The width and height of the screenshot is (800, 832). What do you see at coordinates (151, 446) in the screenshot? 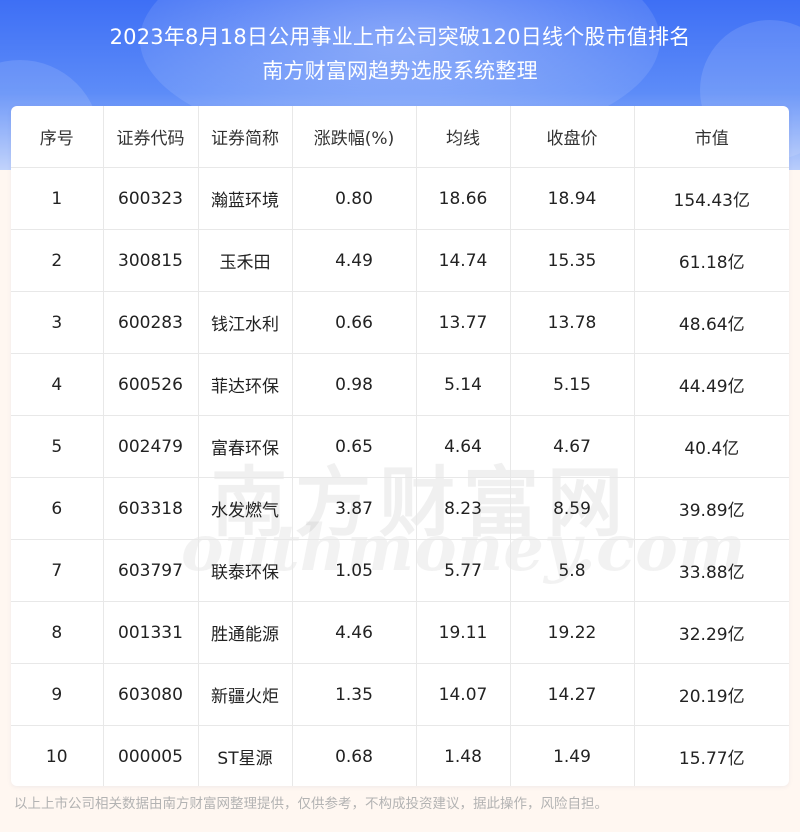
I see `cell-code: 002479` at bounding box center [151, 446].